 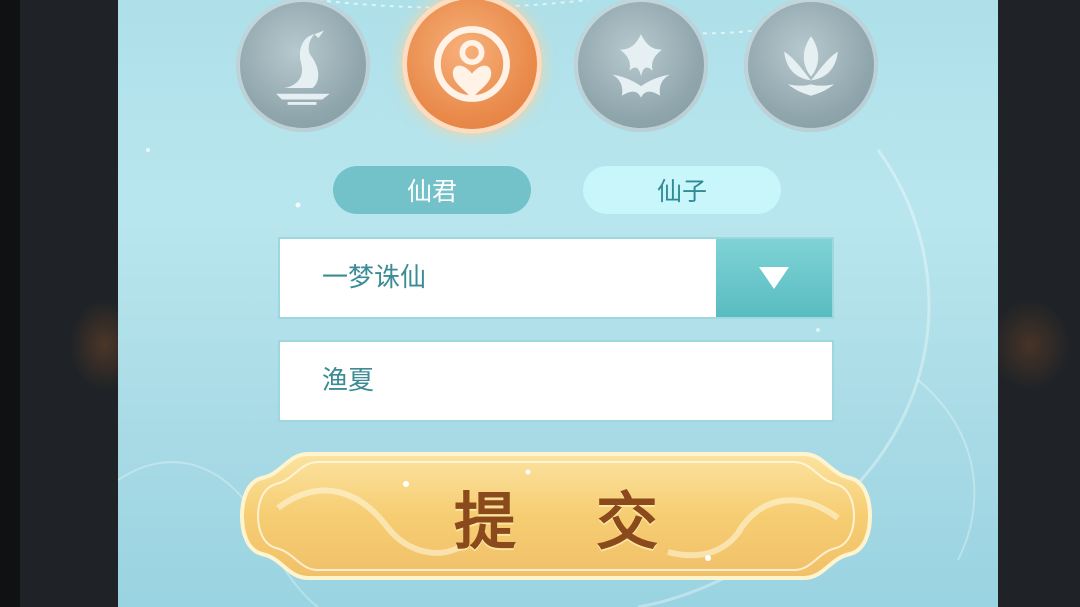 I want to click on crane-emblem-button, so click(x=303, y=66).